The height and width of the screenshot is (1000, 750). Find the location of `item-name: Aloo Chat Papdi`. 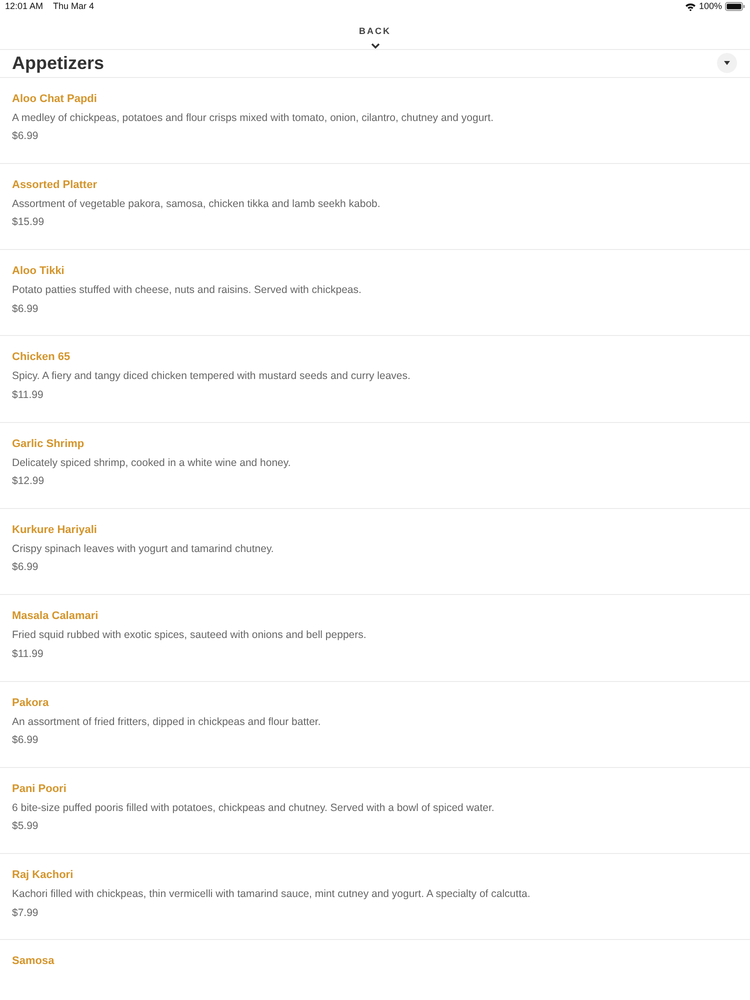

item-name: Aloo Chat Papdi is located at coordinates (54, 99).